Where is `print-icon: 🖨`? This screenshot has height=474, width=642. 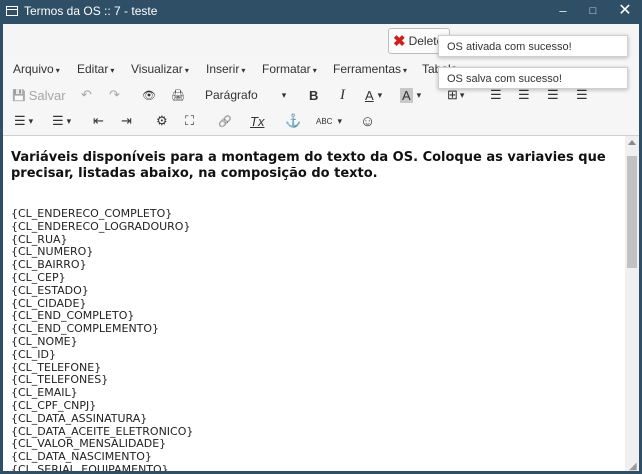 print-icon: 🖨 is located at coordinates (178, 95).